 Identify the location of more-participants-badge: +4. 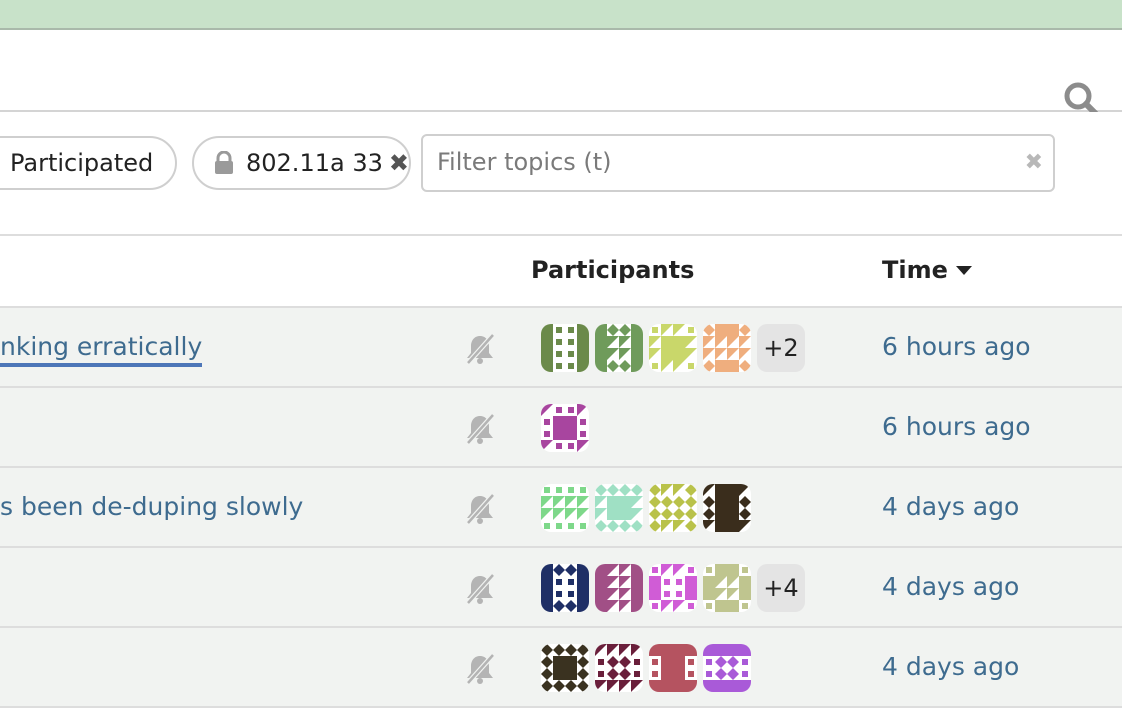
(781, 588).